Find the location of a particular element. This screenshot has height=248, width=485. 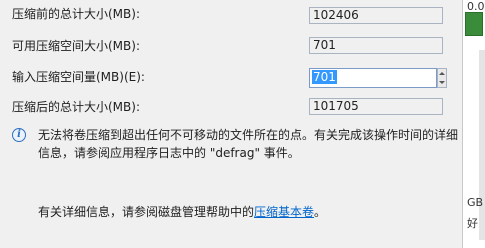

shrink-amount-spinner is located at coordinates (442, 78).